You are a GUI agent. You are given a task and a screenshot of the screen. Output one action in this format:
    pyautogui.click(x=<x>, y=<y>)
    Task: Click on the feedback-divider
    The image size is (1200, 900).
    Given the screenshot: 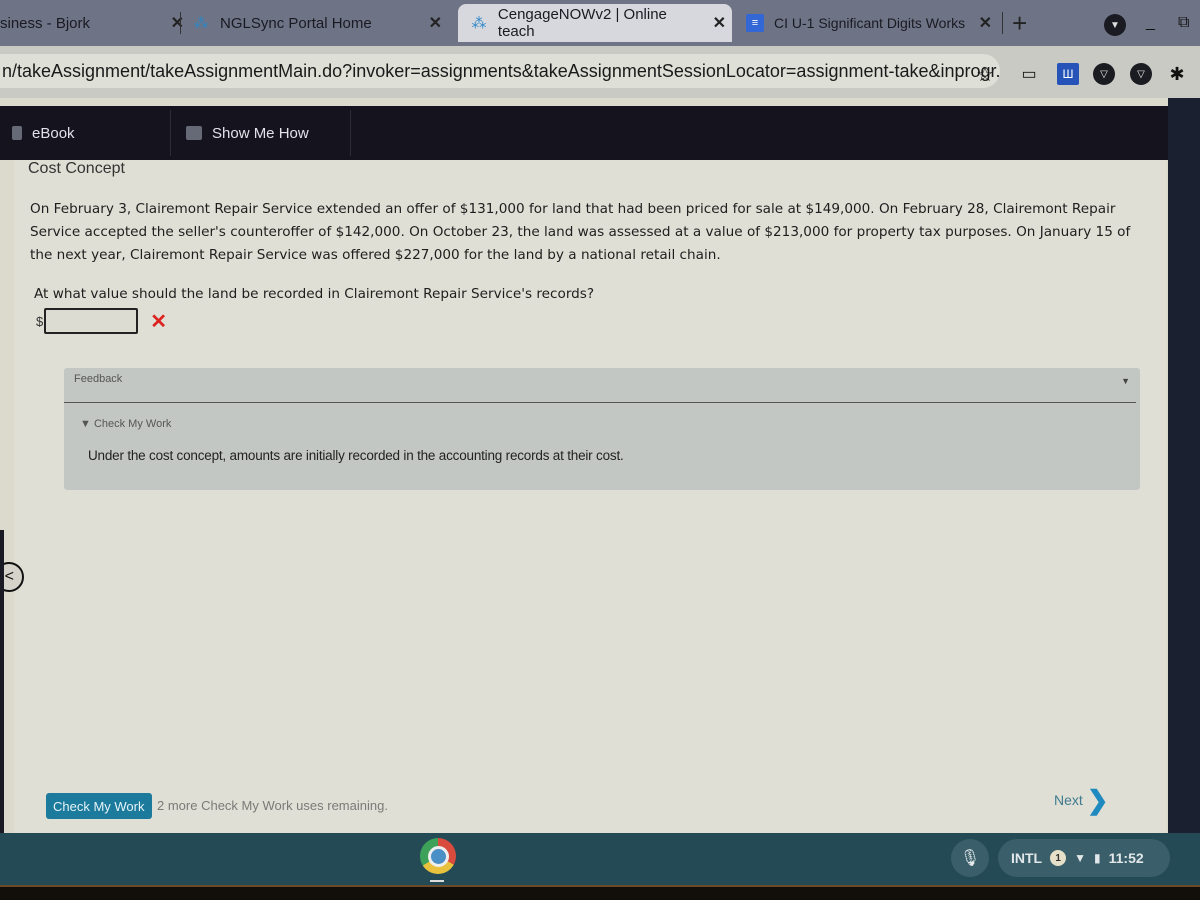 What is the action you would take?
    pyautogui.click(x=600, y=402)
    